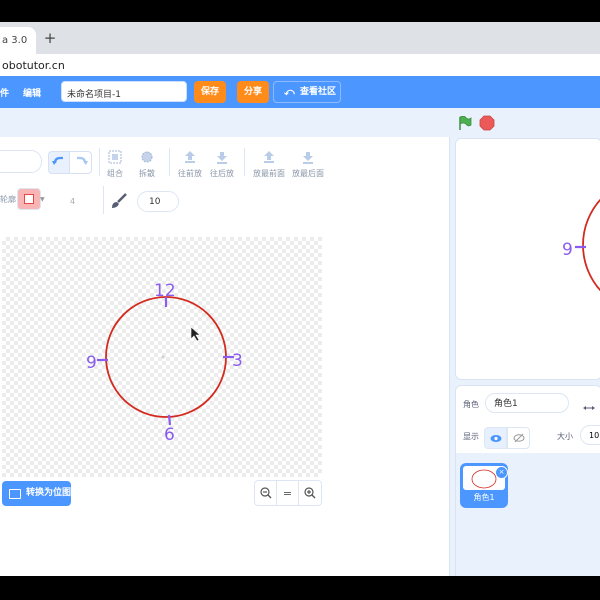 The height and width of the screenshot is (600, 600). What do you see at coordinates (300, 588) in the screenshot?
I see `letterbox-bottom` at bounding box center [300, 588].